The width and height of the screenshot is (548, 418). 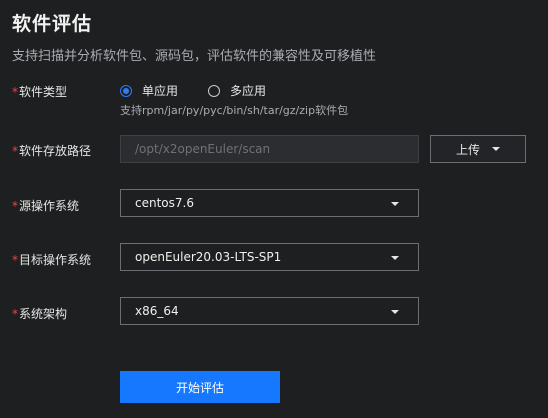 I want to click on target-os-value: openEuler20.03-LTS-SP1, so click(x=208, y=257).